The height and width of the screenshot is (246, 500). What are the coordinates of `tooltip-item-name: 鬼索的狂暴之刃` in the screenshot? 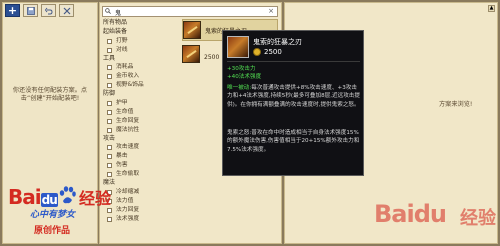 It's located at (277, 42).